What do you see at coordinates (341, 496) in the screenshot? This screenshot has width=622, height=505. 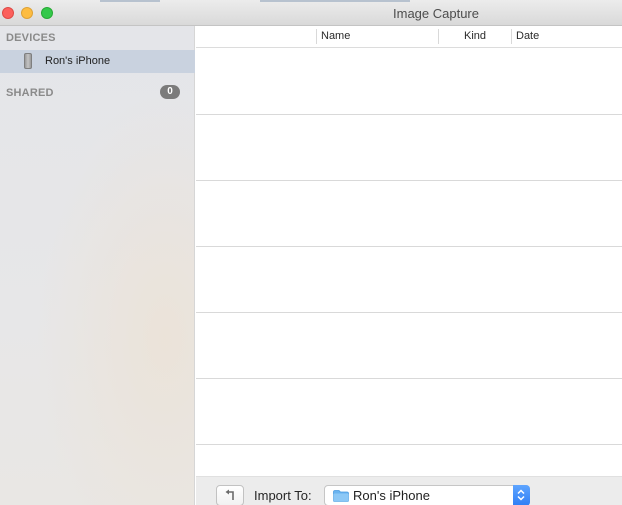 I see `folder-icon` at bounding box center [341, 496].